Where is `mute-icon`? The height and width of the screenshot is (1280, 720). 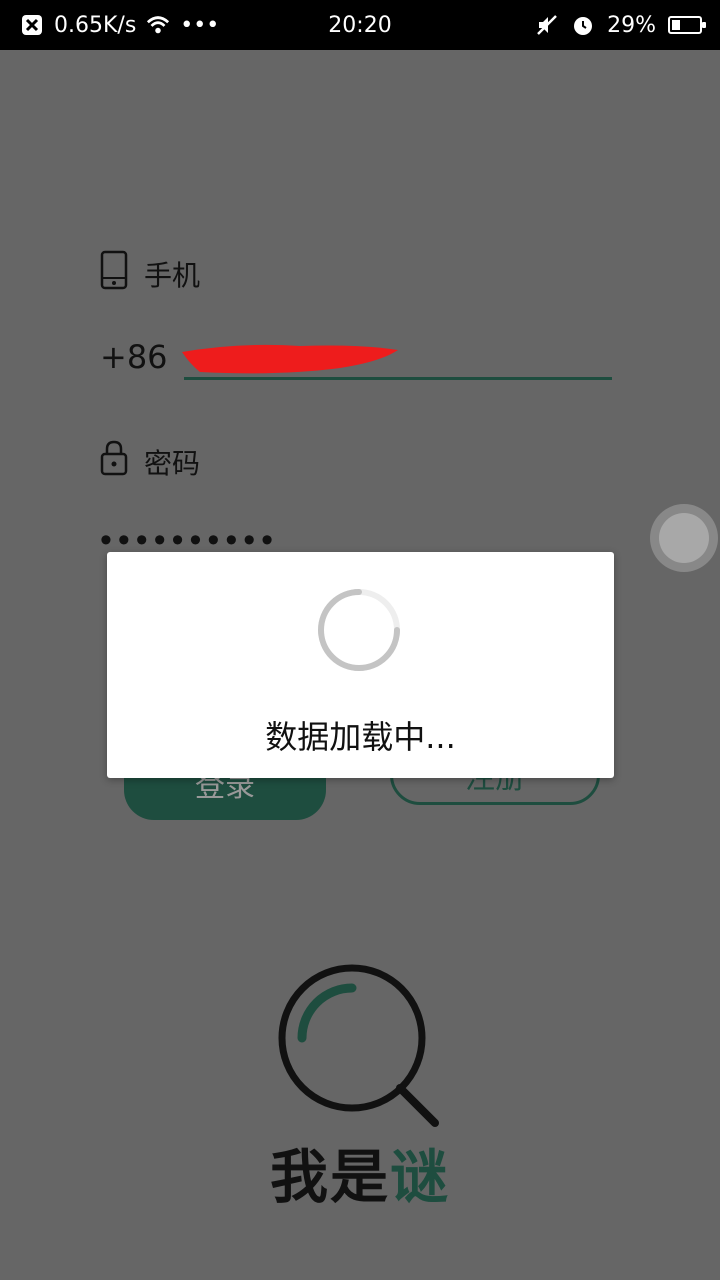
mute-icon is located at coordinates (547, 25).